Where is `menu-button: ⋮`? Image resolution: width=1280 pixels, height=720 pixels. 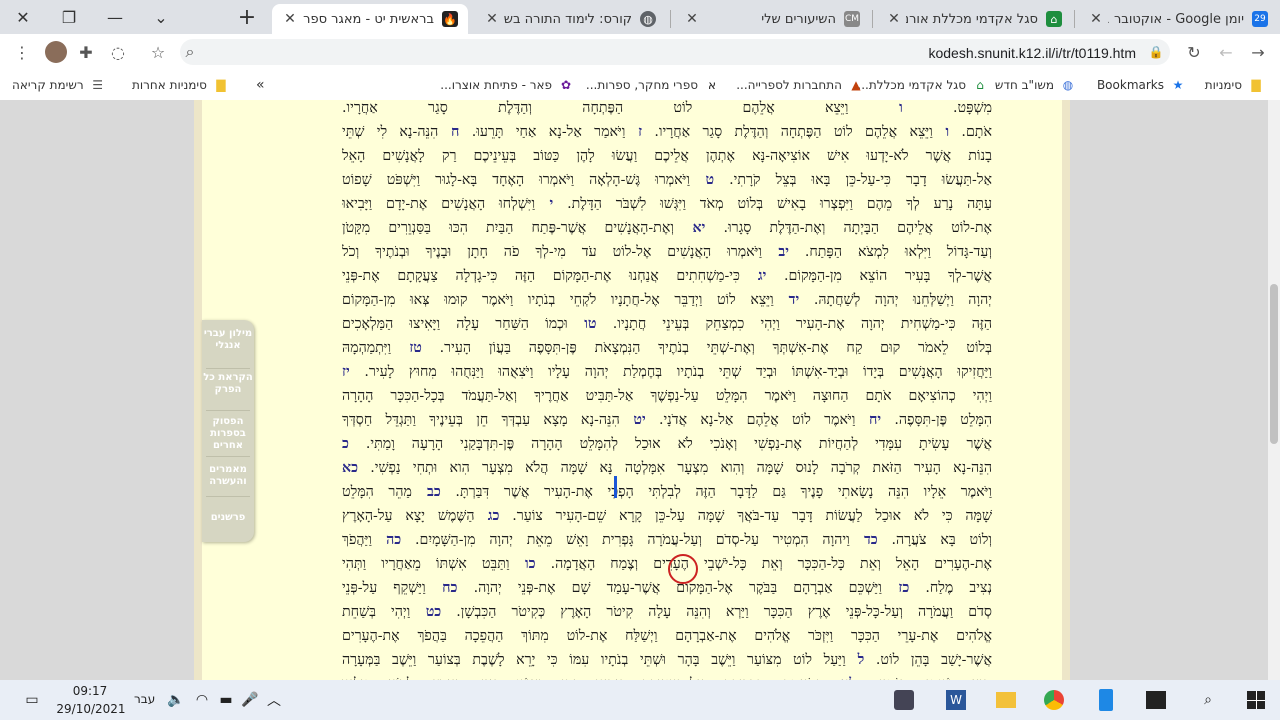 menu-button: ⋮ is located at coordinates (22, 52).